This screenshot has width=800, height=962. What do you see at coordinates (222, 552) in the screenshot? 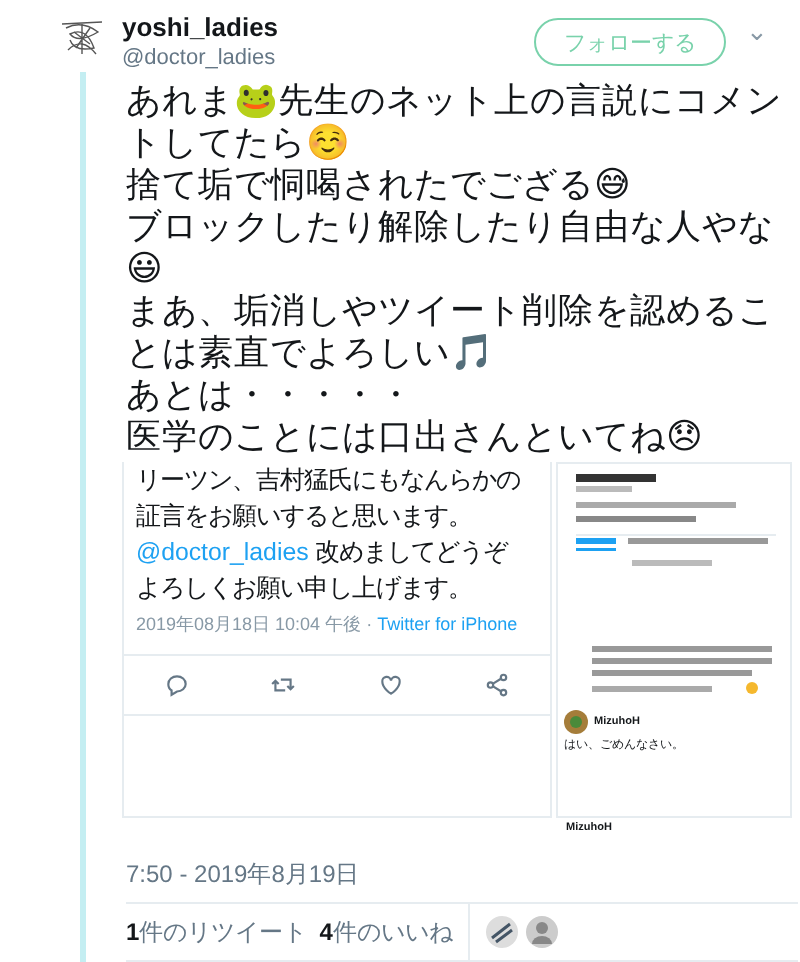
I see `mention-link: @doctor_ladies` at bounding box center [222, 552].